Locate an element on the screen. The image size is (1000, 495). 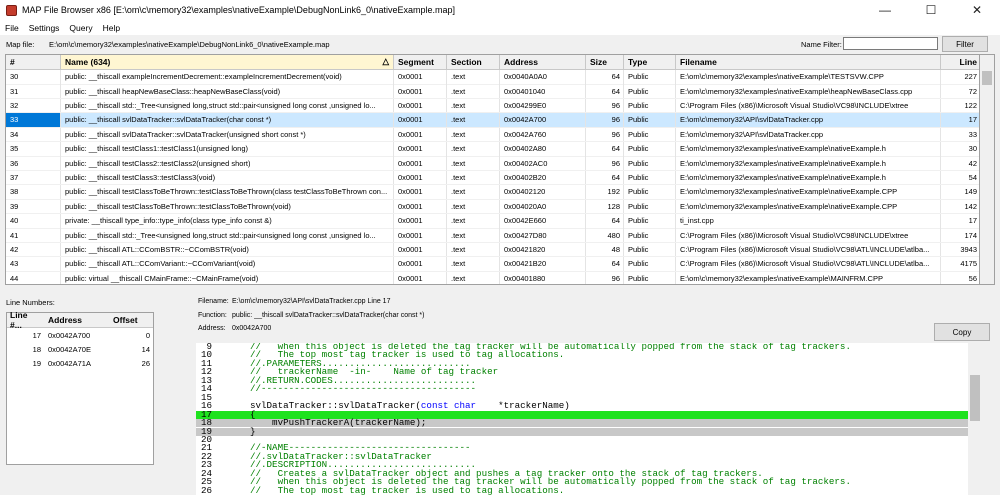
col-header-offset: Offset is located at coordinates (131, 320).